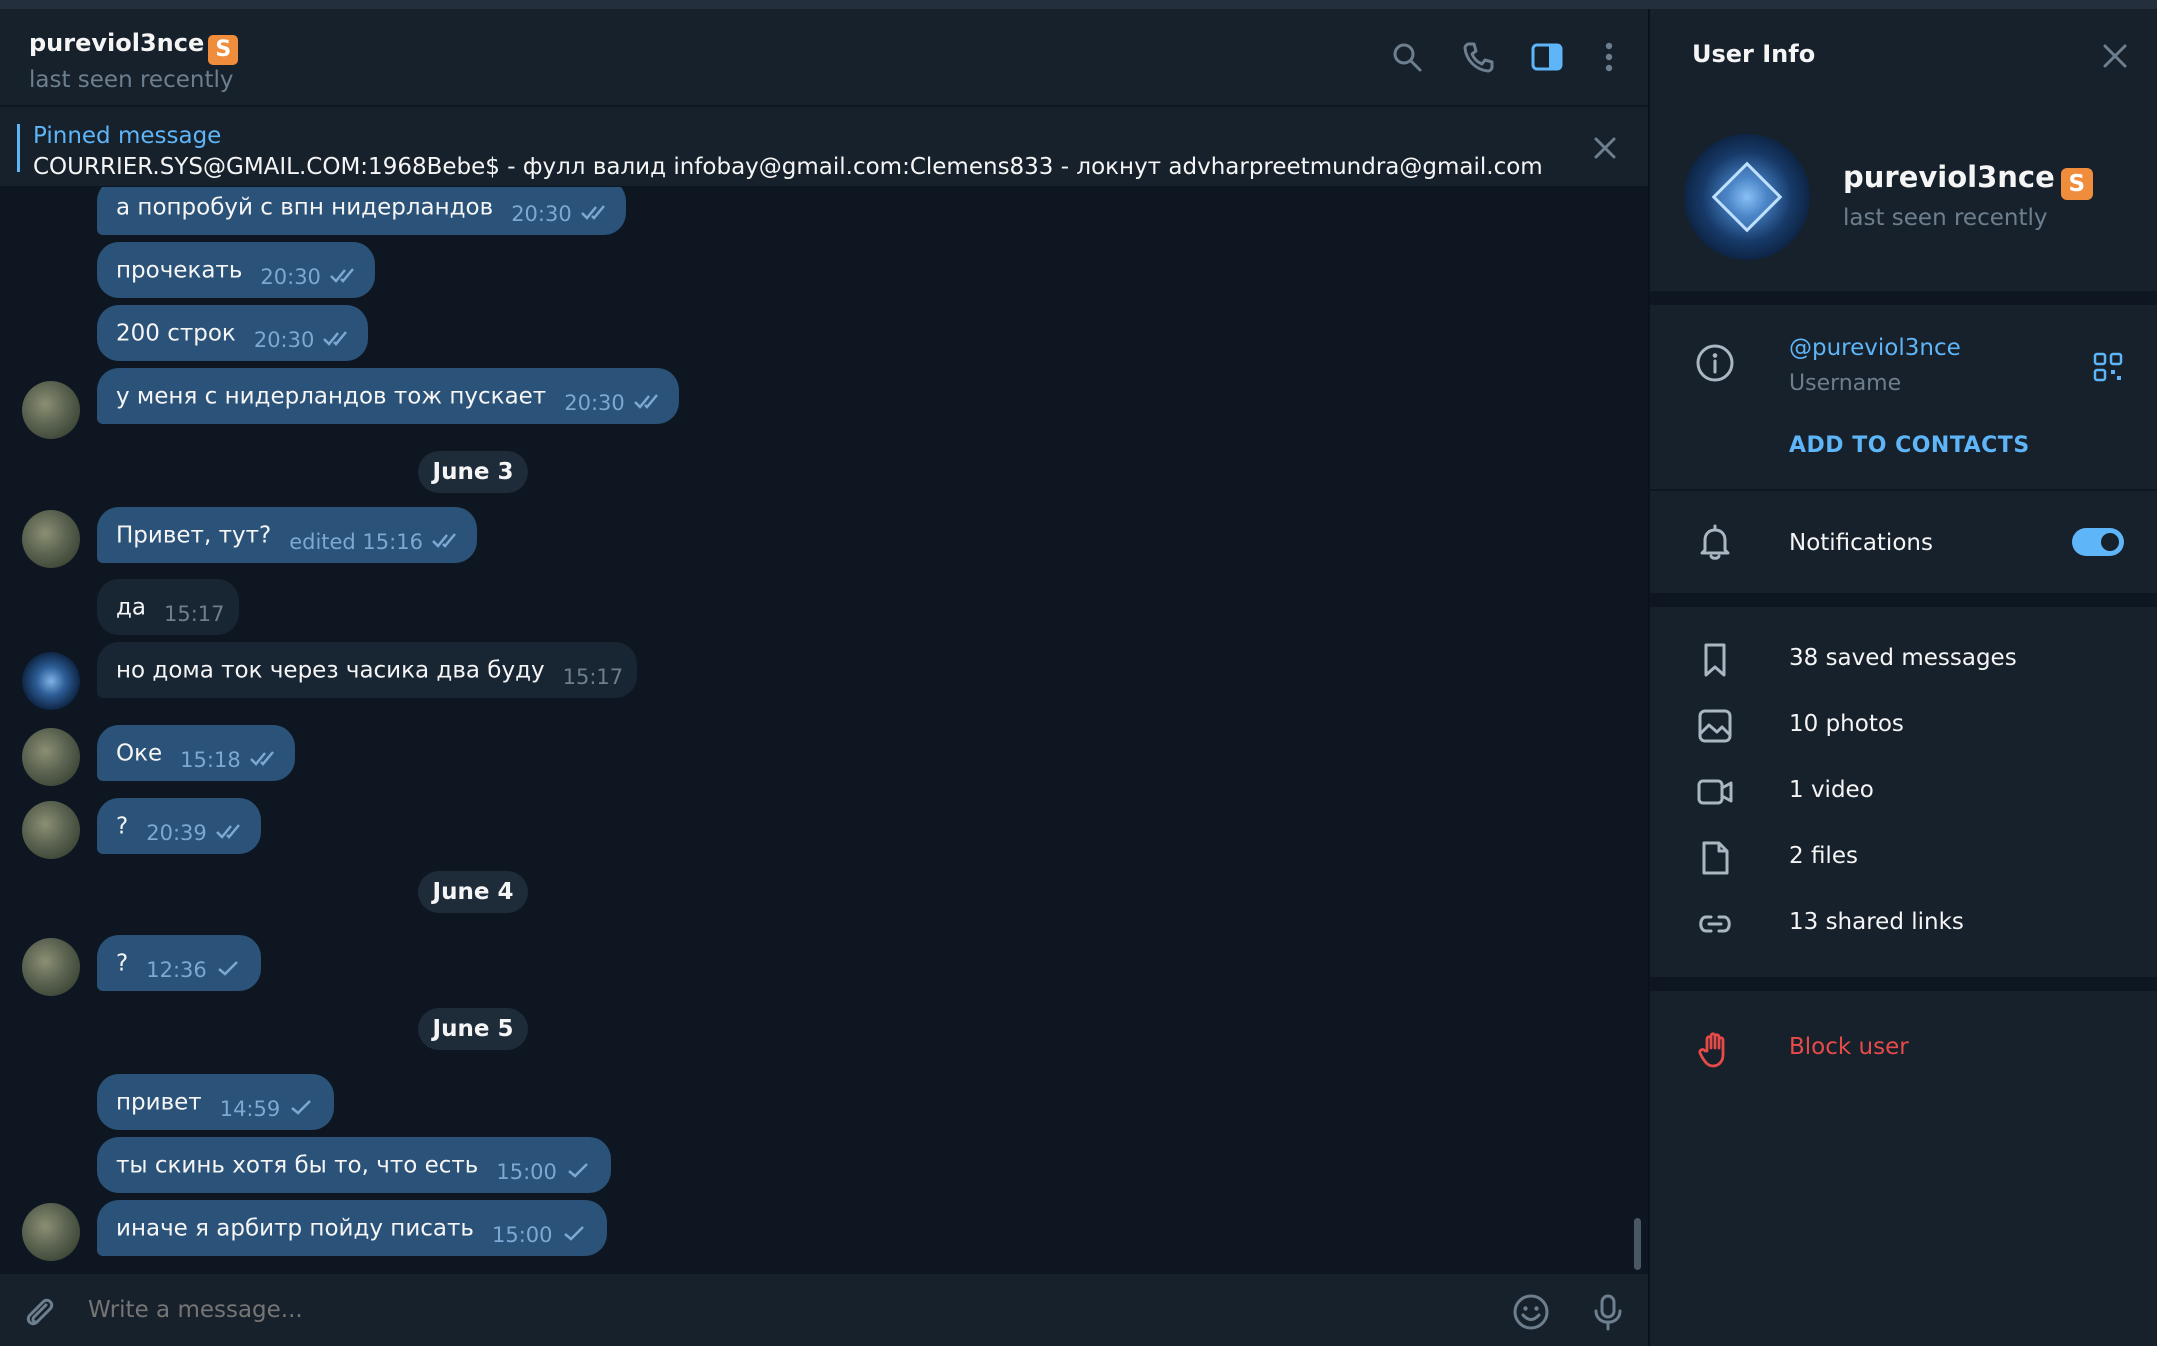 This screenshot has width=2157, height=1346. I want to click on info-icon, so click(1715, 363).